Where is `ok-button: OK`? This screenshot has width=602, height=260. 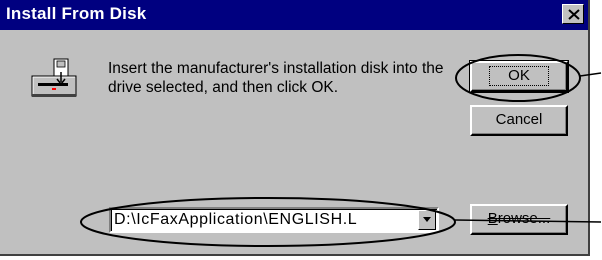
ok-button: OK is located at coordinates (519, 76).